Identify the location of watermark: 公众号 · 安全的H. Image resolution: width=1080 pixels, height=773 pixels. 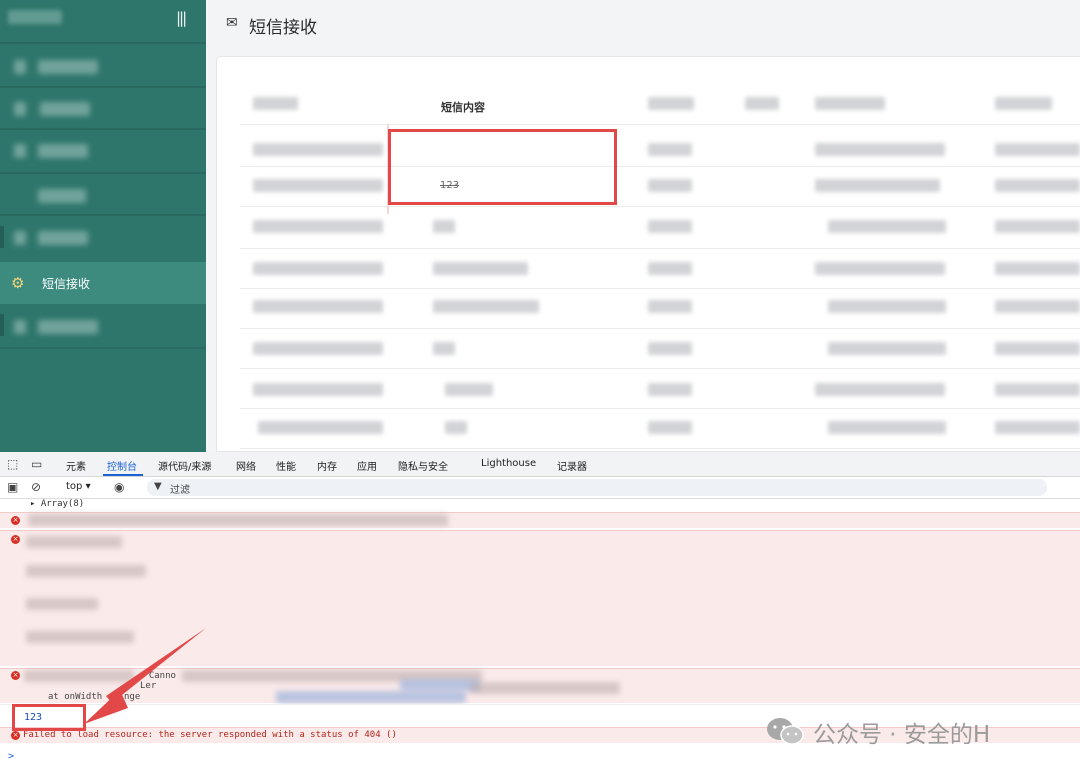
(910, 732).